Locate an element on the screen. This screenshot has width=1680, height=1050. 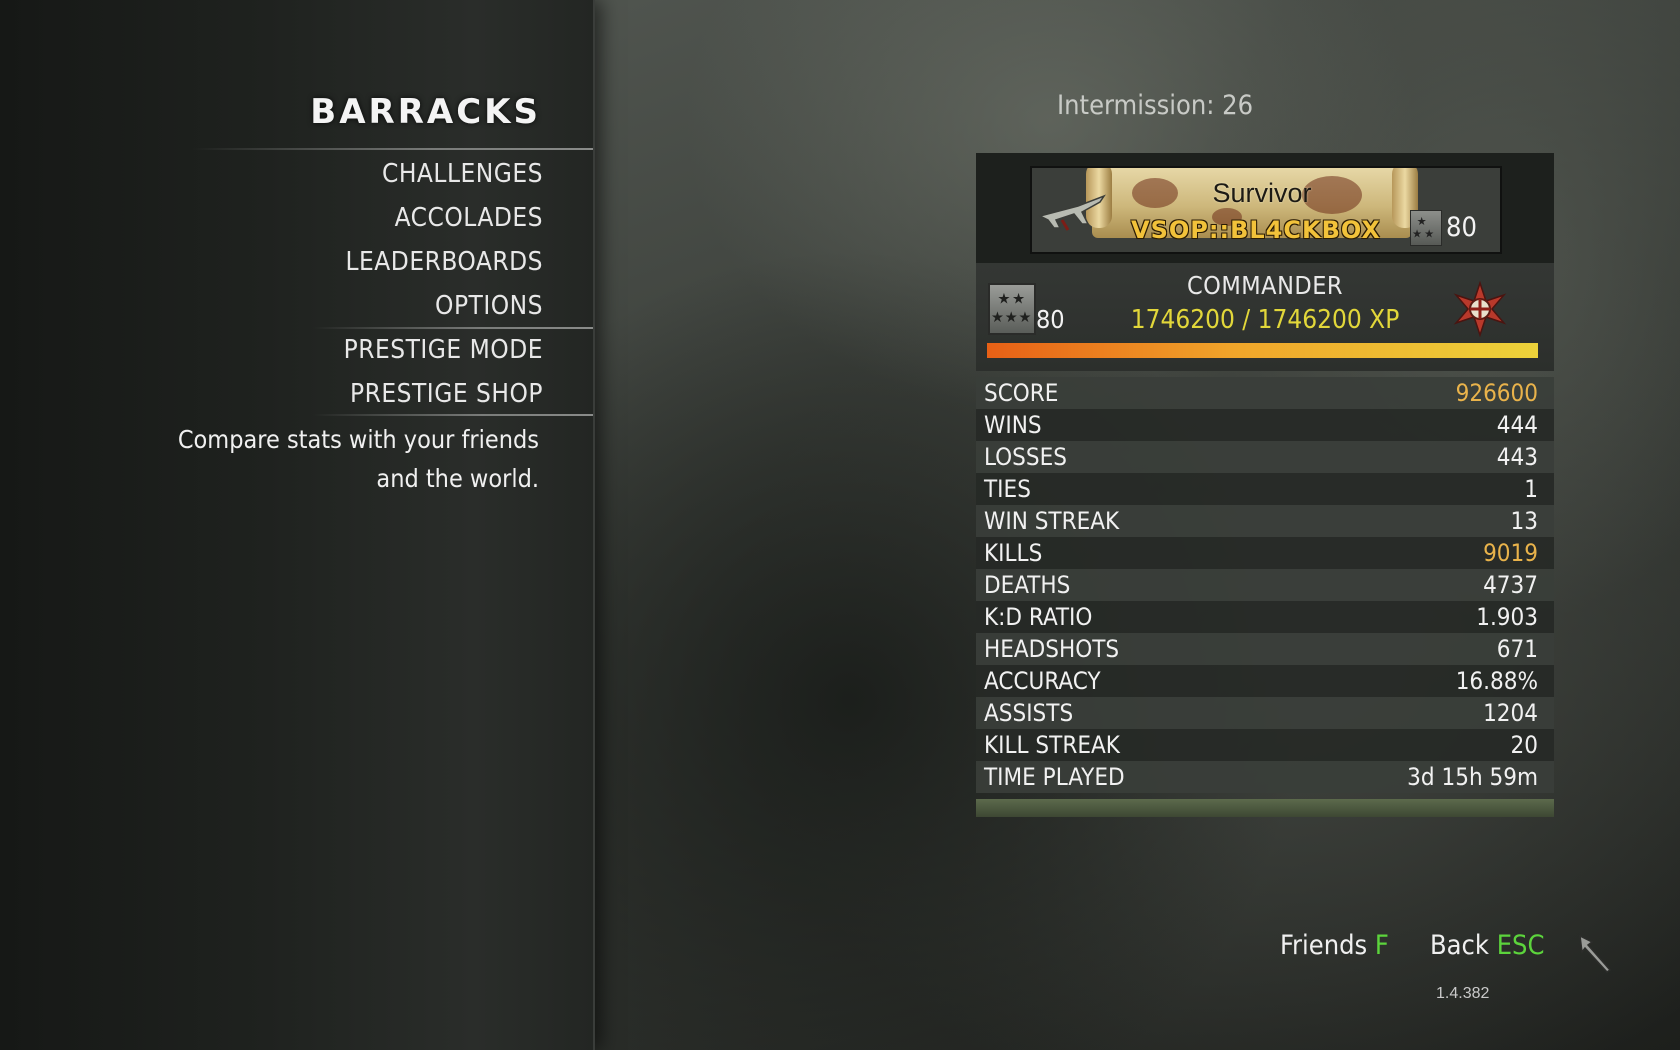
stat-row: DEATHS 4737 is located at coordinates (1265, 585).